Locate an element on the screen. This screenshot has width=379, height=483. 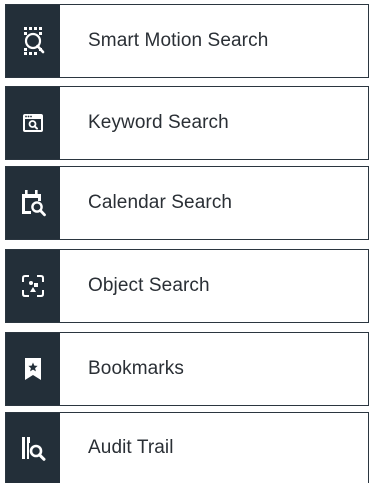
menu-item-bookmarks: Bookmarks is located at coordinates (187, 369).